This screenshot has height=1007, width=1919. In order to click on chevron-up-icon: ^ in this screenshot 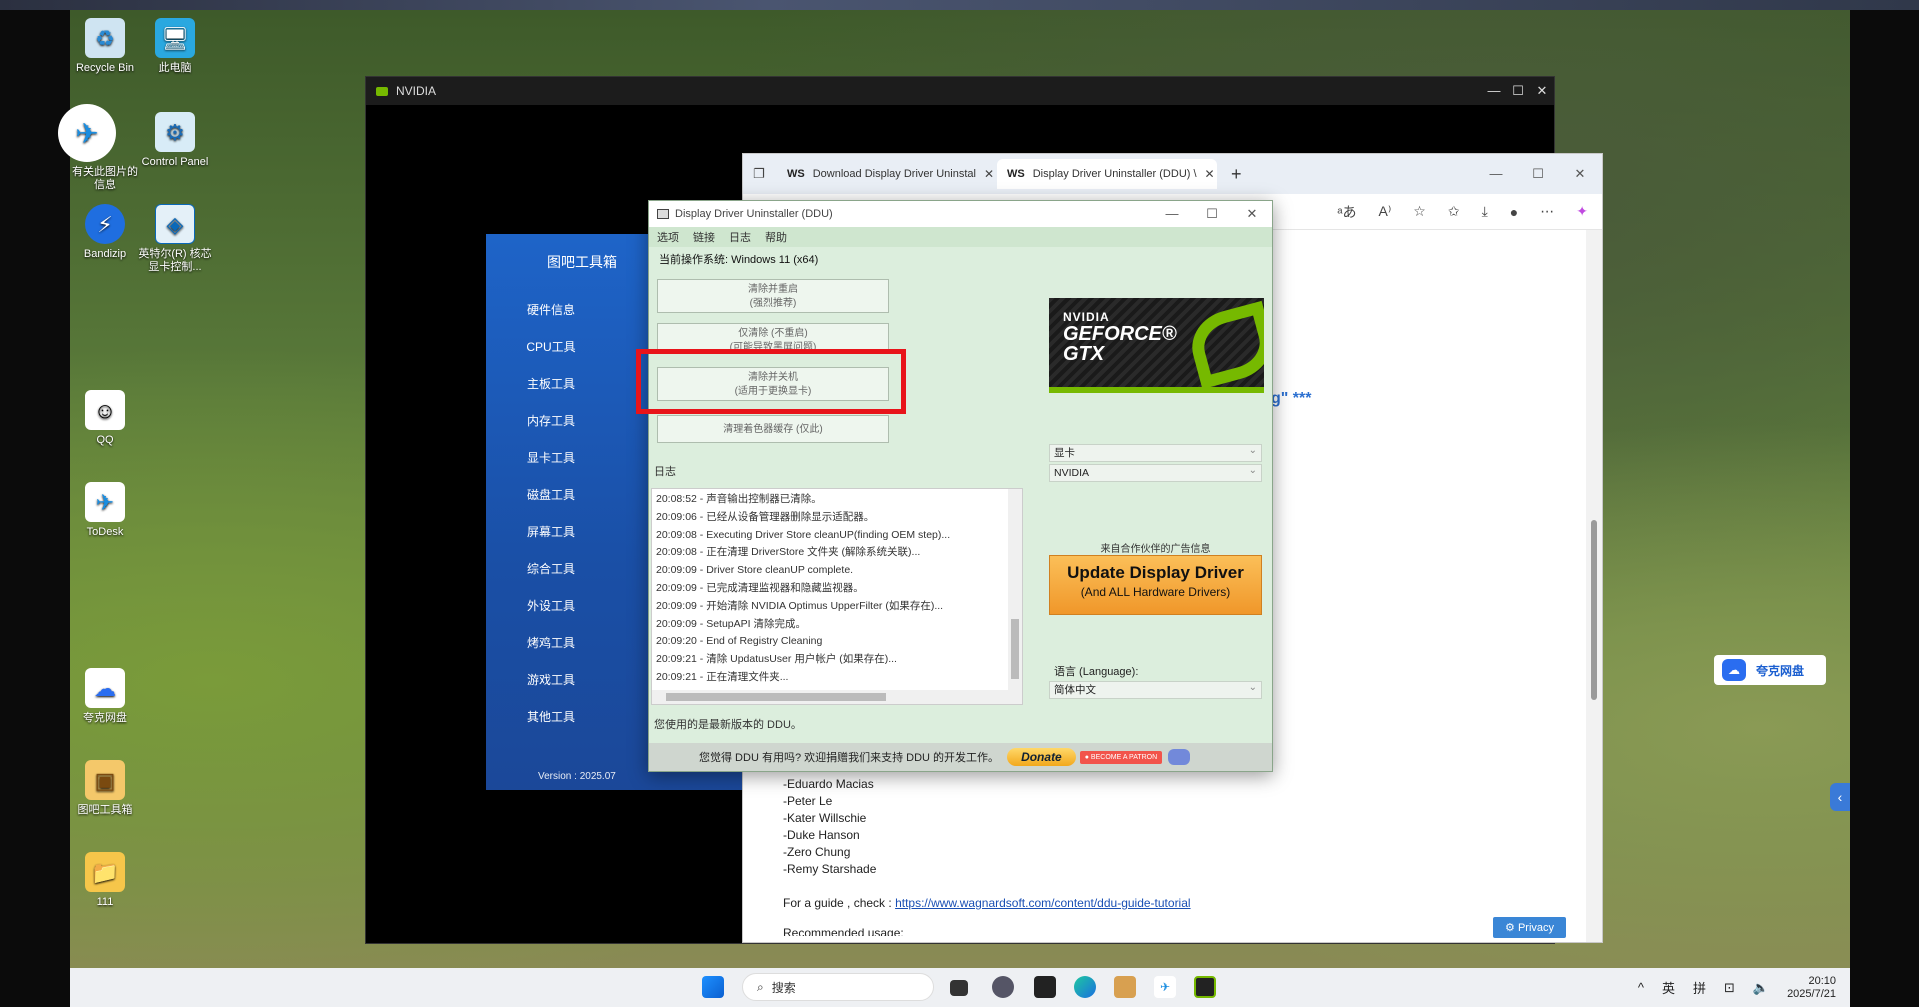, I will do `click(1641, 987)`.